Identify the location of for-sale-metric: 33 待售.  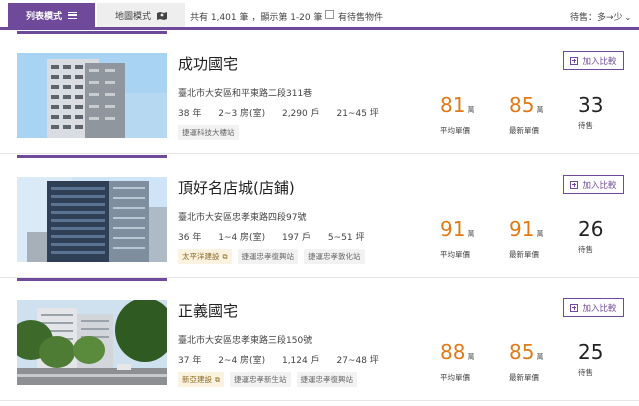
(608, 112).